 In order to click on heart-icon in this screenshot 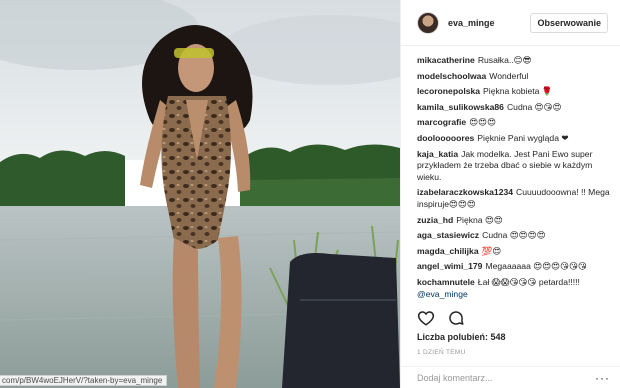, I will do `click(426, 318)`.